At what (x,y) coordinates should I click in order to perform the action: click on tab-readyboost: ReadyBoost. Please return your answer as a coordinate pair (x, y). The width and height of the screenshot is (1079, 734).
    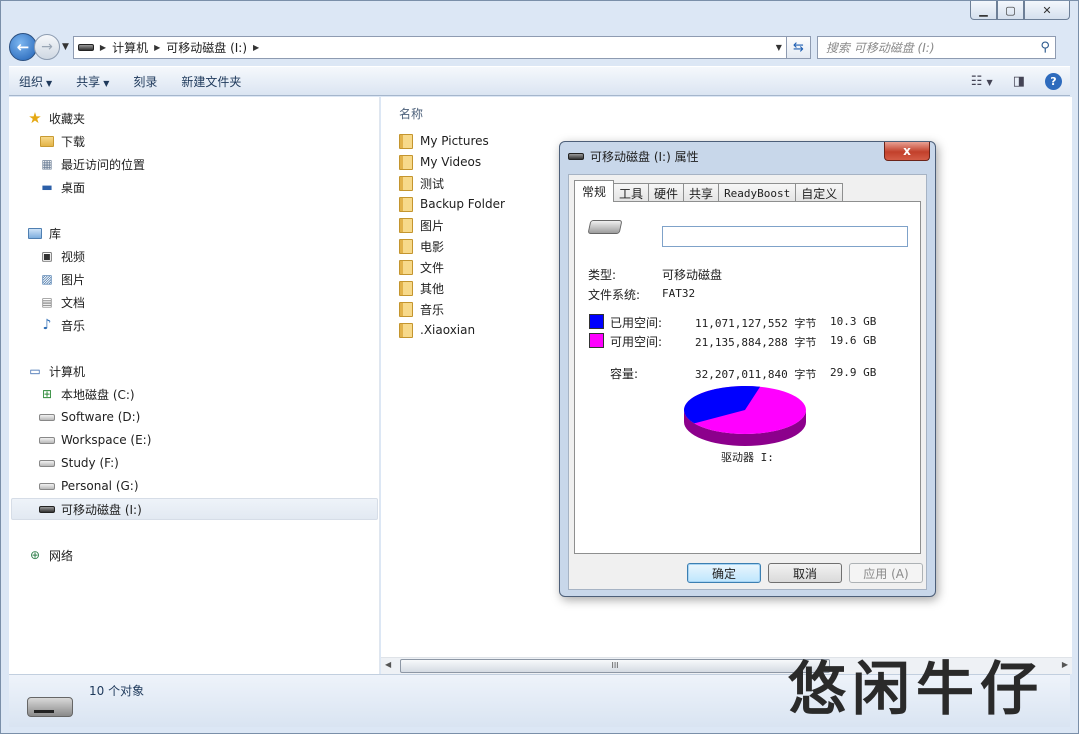
    Looking at the image, I should click on (757, 192).